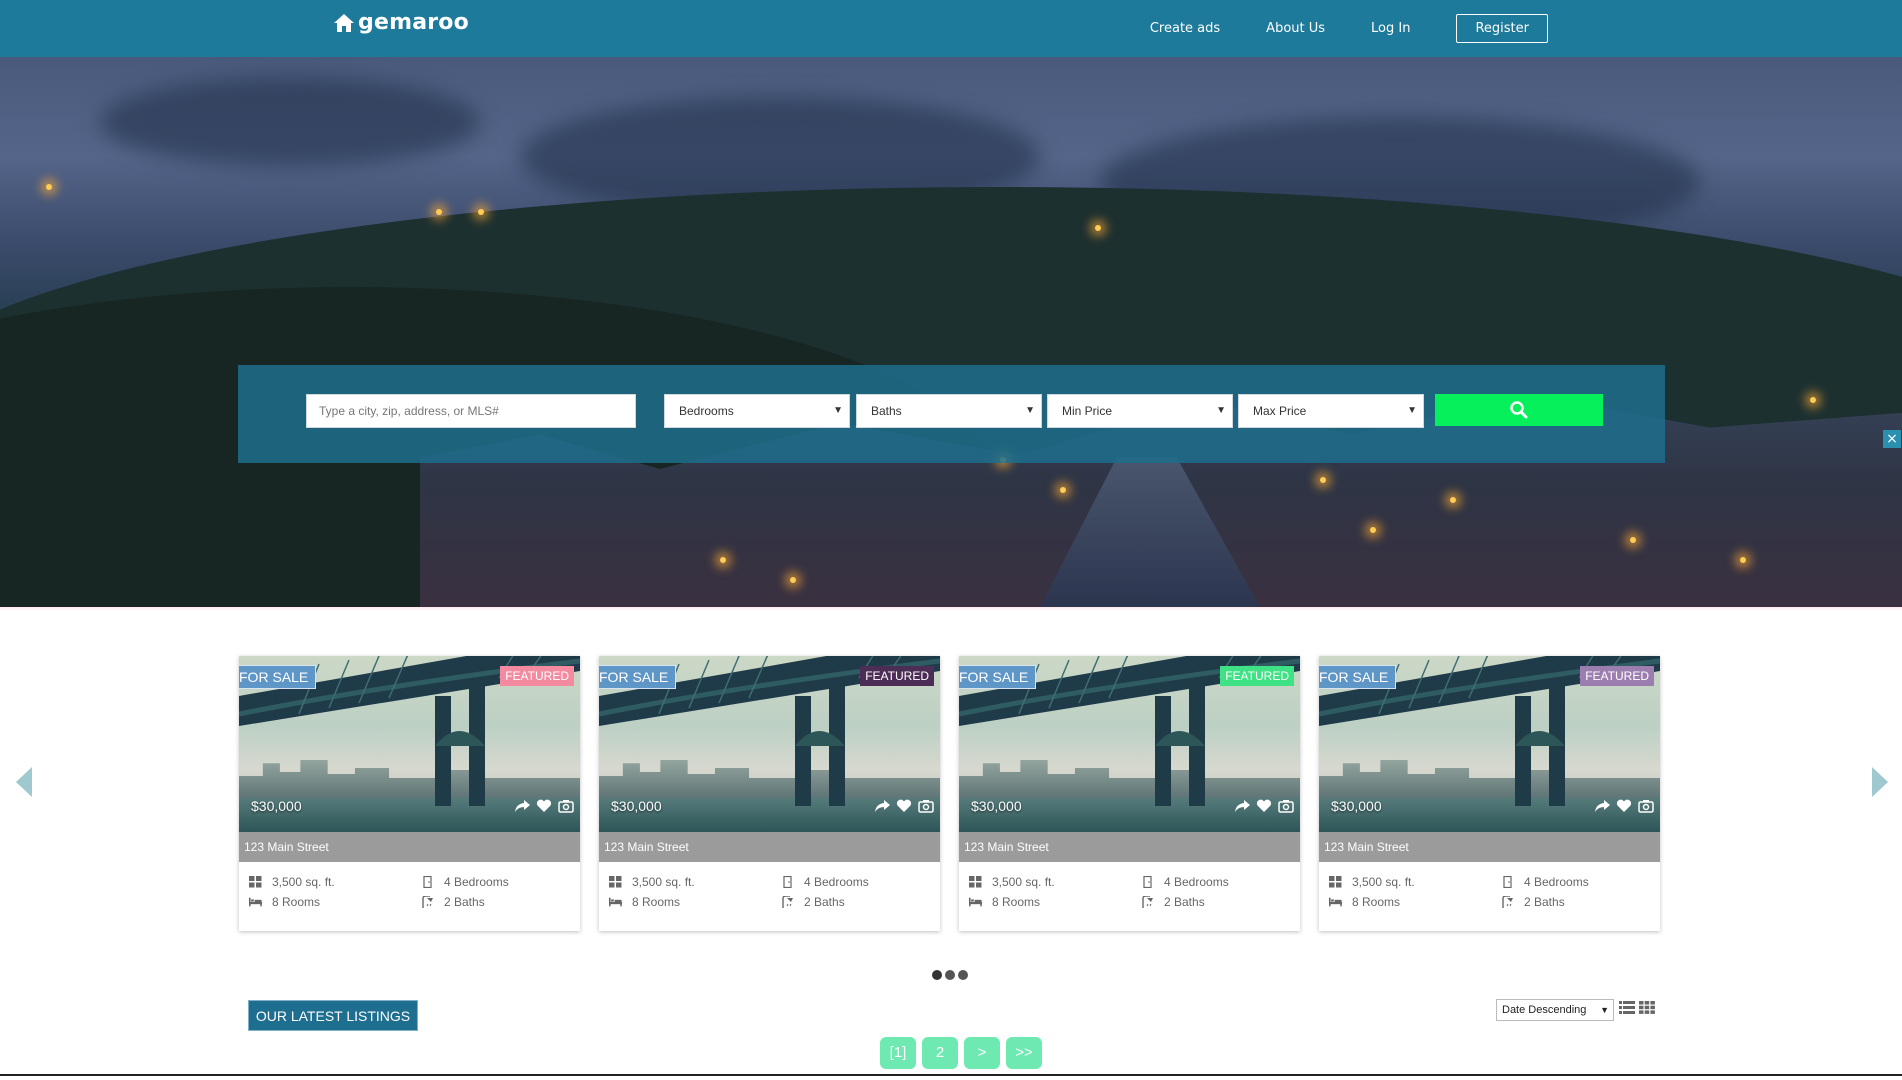 The height and width of the screenshot is (1080, 1902). What do you see at coordinates (1892, 439) in the screenshot?
I see `close-icon: ×` at bounding box center [1892, 439].